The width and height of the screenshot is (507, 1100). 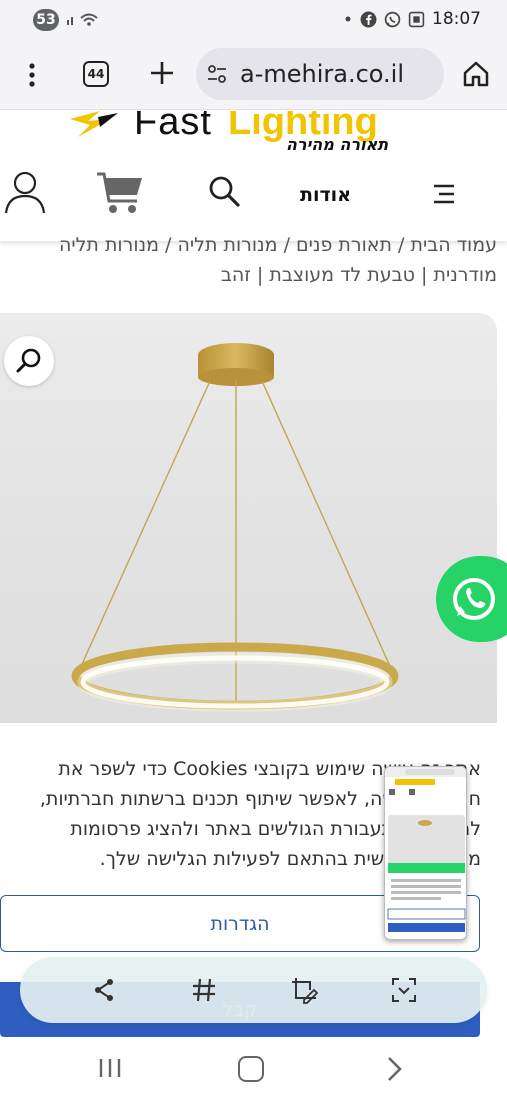 I want to click on logo-fast-text: Fast, so click(x=173, y=127).